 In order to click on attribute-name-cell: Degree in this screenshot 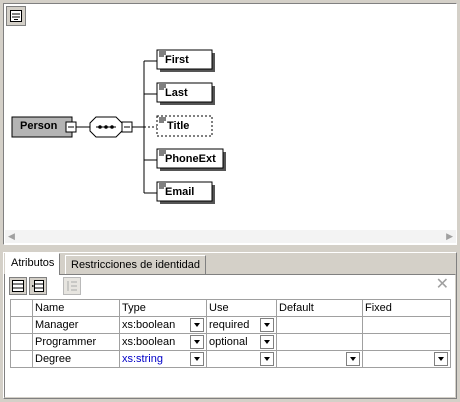, I will do `click(76, 359)`.